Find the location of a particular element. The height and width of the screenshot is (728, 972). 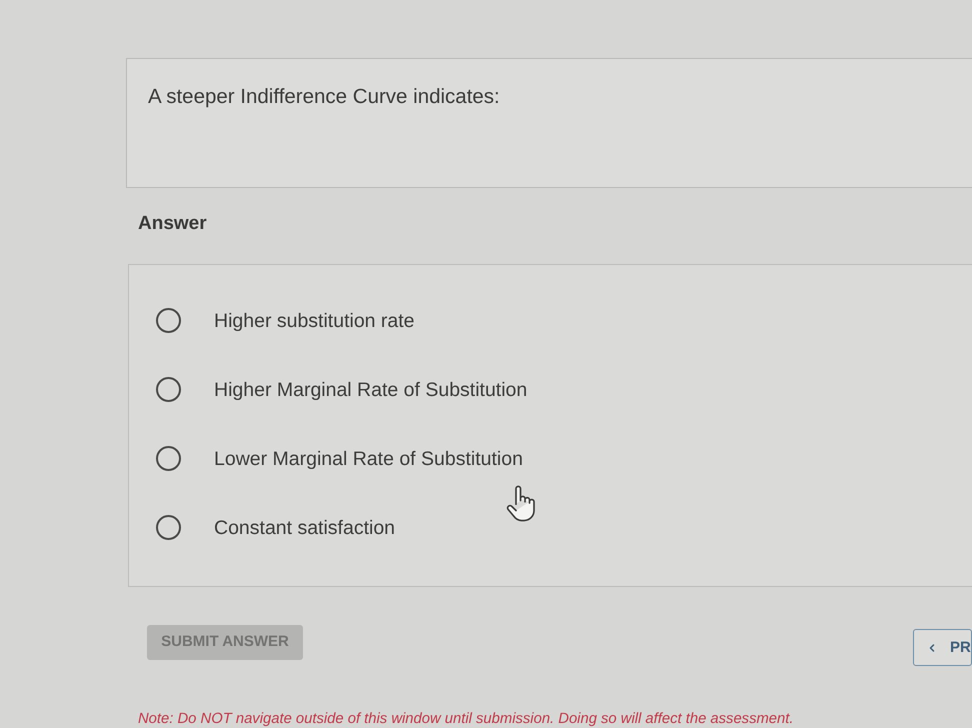

hand-cursor-icon is located at coordinates (521, 503).